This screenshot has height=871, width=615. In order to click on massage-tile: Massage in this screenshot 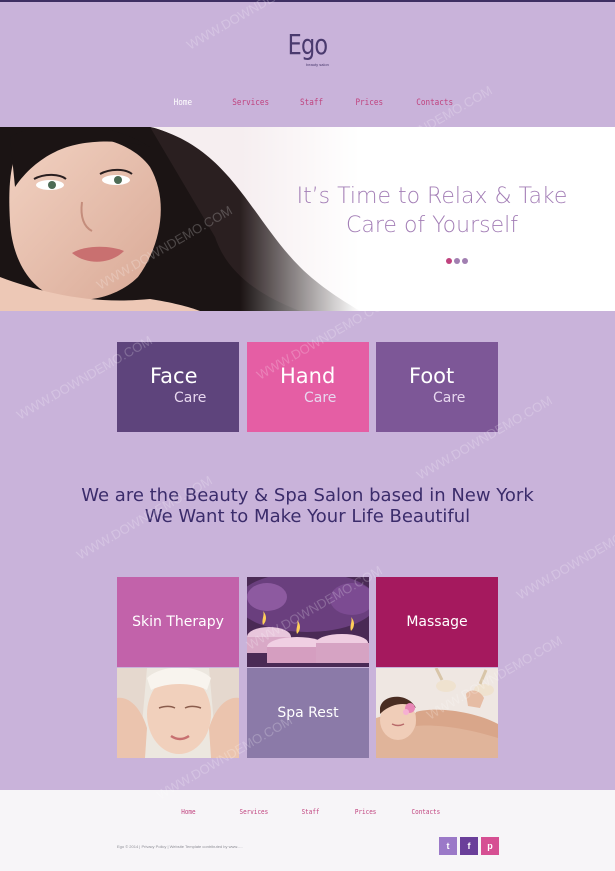, I will do `click(437, 622)`.